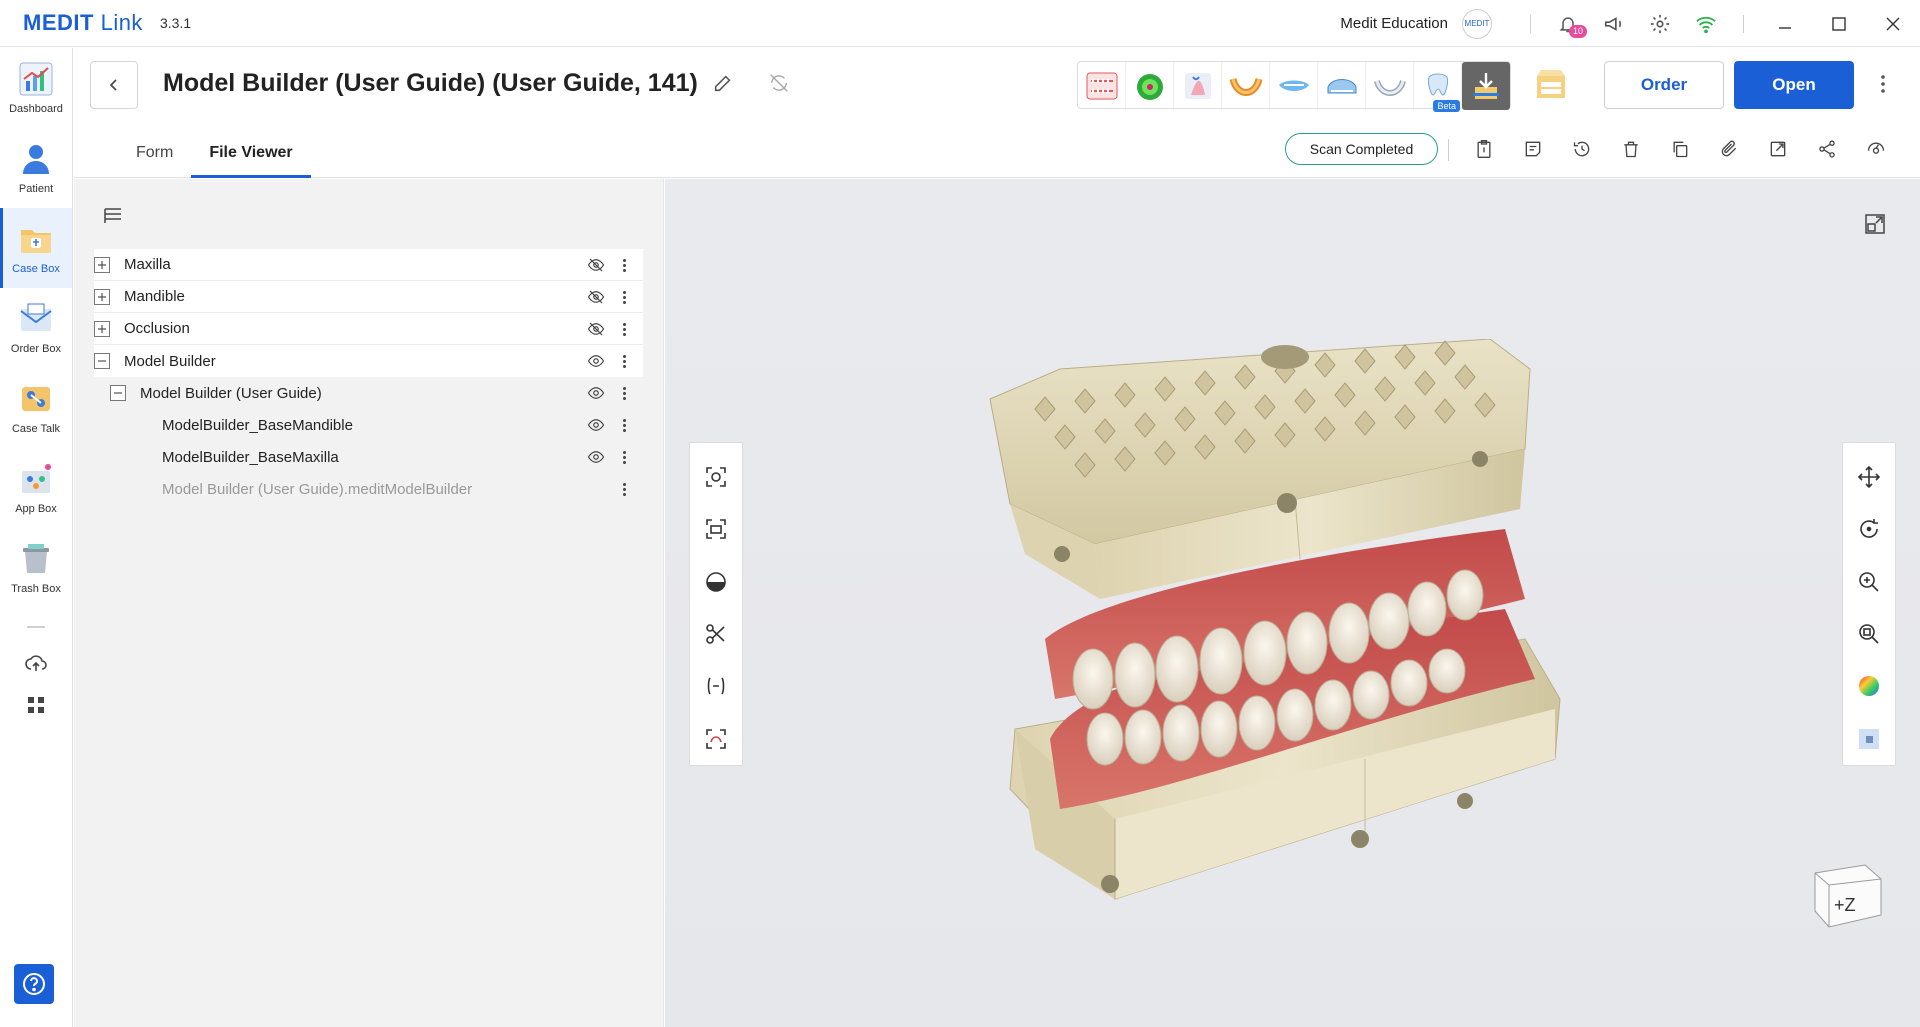  What do you see at coordinates (1438, 87) in the screenshot?
I see `app-beta-tooth-icon: Beta` at bounding box center [1438, 87].